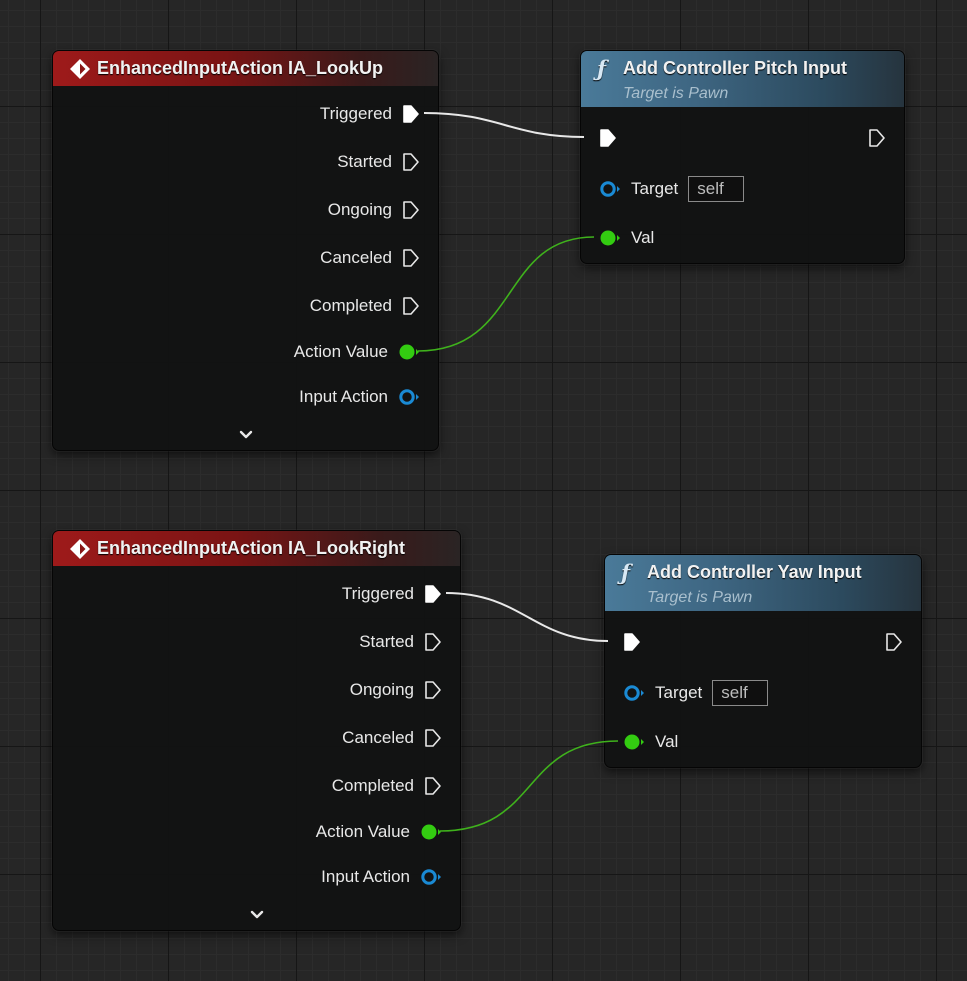 The height and width of the screenshot is (981, 967). What do you see at coordinates (504, 125) in the screenshot?
I see `exec-wire-lookup` at bounding box center [504, 125].